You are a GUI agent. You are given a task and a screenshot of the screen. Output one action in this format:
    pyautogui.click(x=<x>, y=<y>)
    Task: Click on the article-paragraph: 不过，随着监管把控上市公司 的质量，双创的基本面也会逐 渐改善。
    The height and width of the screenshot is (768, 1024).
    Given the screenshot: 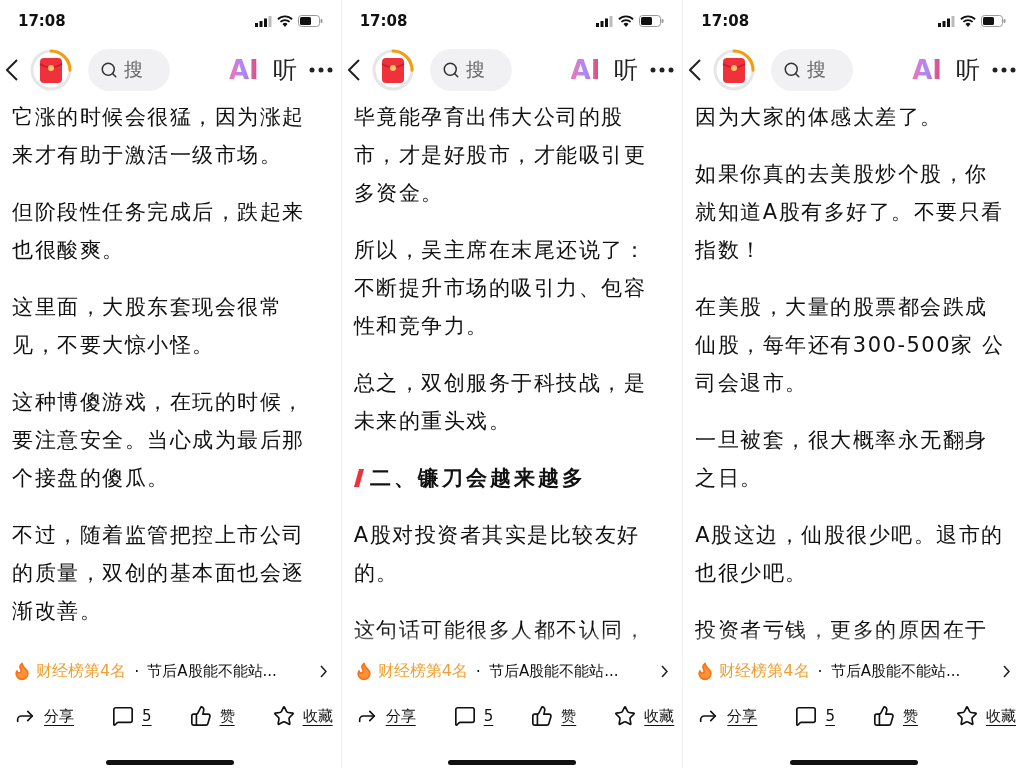 What is the action you would take?
    pyautogui.click(x=158, y=573)
    